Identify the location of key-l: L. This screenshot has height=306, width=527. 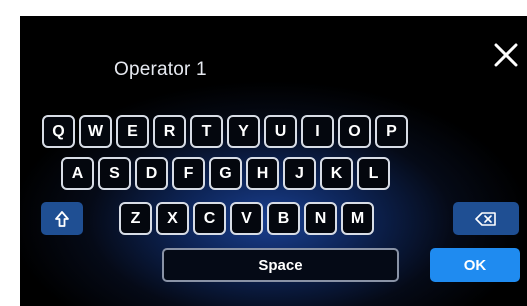
(373, 173).